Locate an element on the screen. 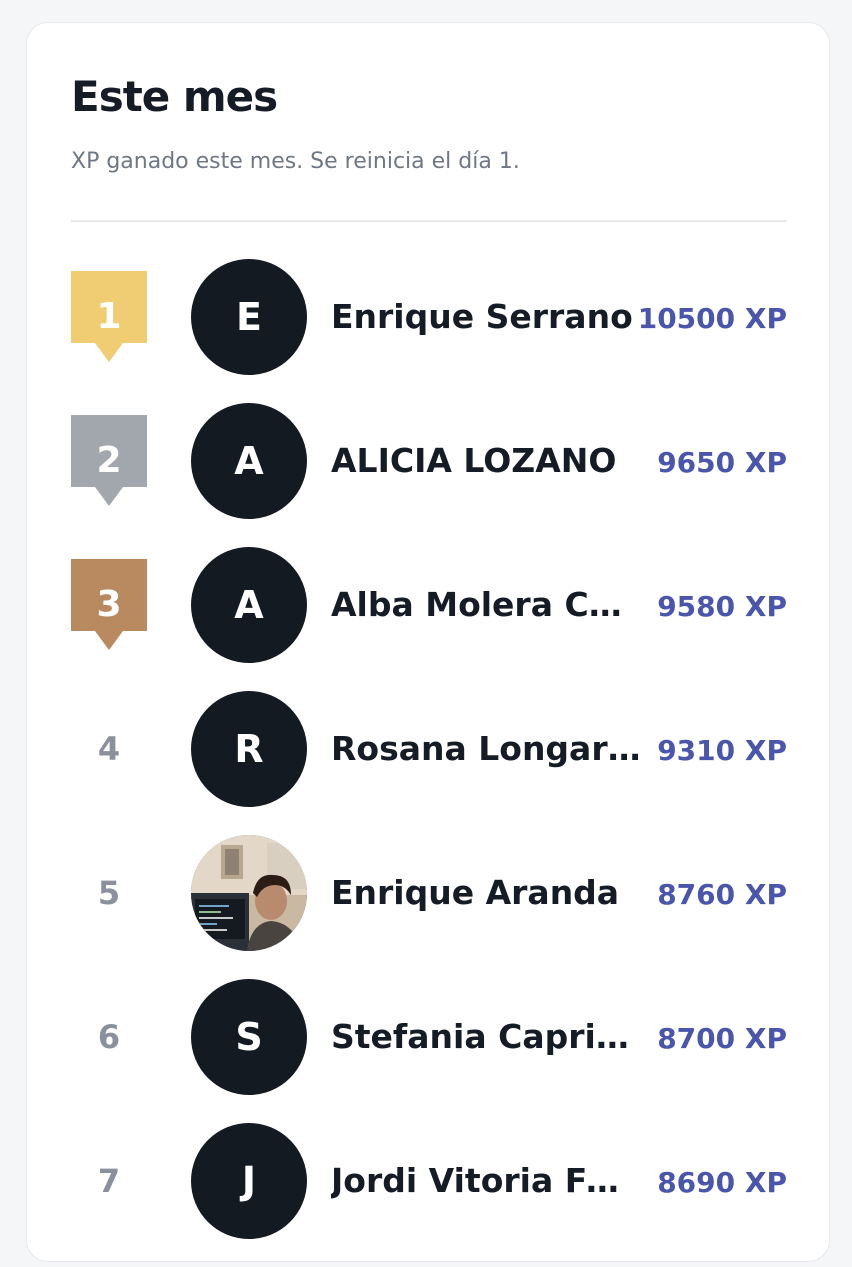 The width and height of the screenshot is (852, 1267). user-name: Rosana Longares is located at coordinates (486, 749).